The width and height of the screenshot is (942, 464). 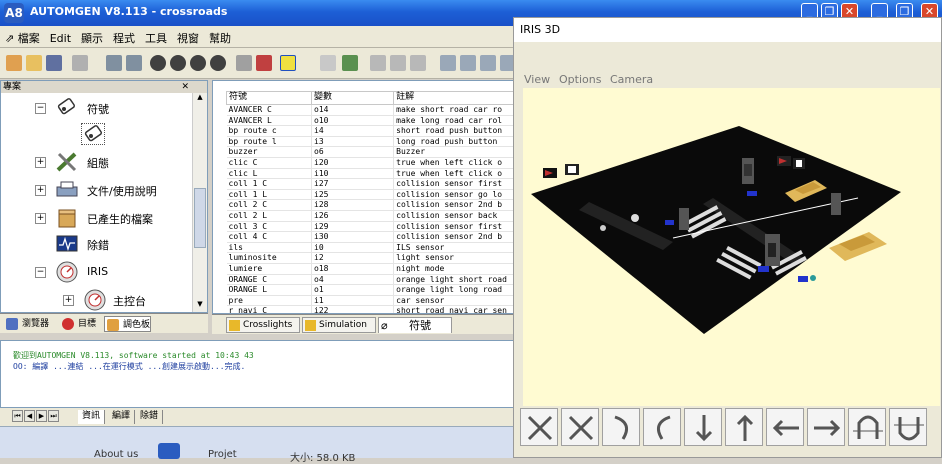 I want to click on symbol-cell: bp route c, so click(x=269, y=131).